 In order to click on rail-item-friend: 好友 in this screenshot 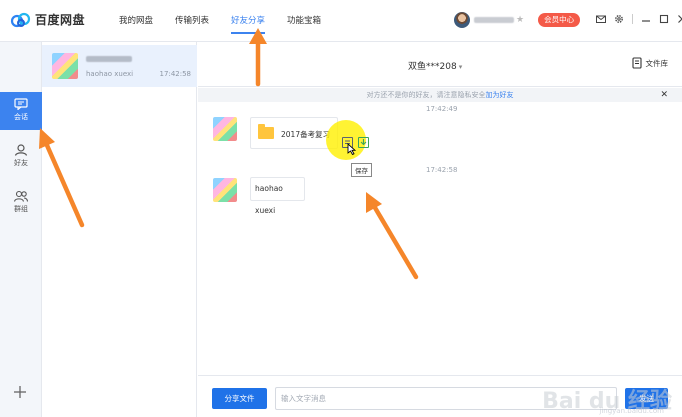, I will do `click(21, 157)`.